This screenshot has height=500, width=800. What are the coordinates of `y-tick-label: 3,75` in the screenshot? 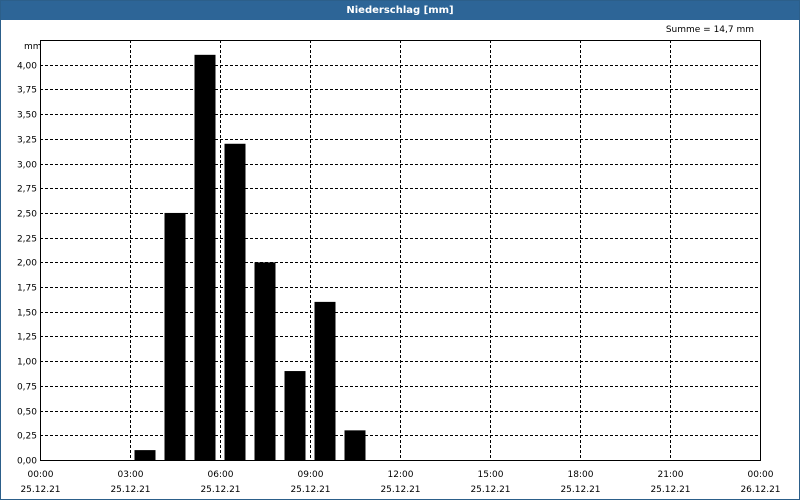 It's located at (27, 91).